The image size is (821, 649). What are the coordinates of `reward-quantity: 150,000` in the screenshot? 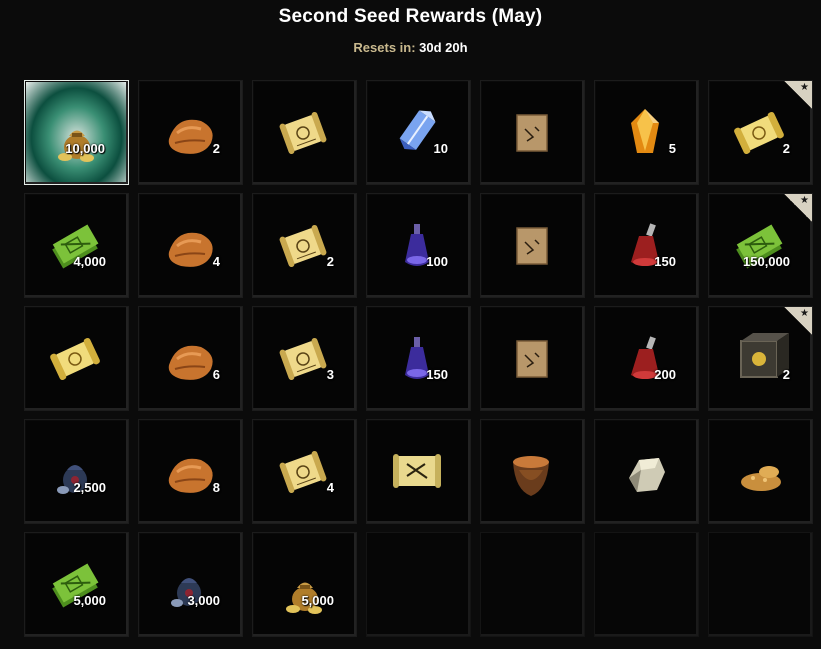 It's located at (766, 261).